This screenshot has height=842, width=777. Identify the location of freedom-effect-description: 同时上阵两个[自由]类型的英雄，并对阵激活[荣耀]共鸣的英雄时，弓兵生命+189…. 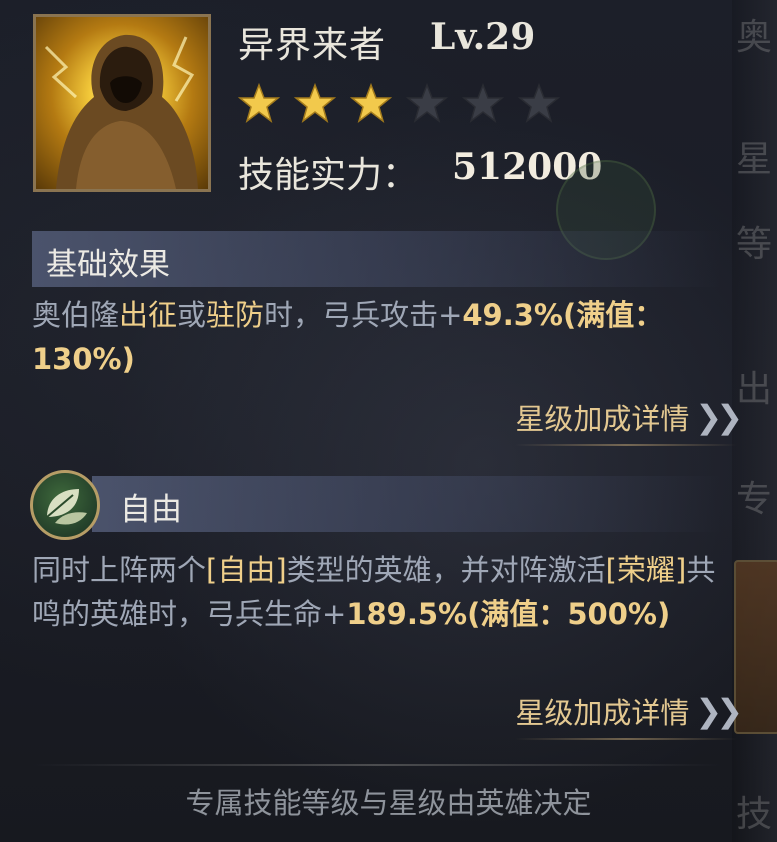
(382, 592).